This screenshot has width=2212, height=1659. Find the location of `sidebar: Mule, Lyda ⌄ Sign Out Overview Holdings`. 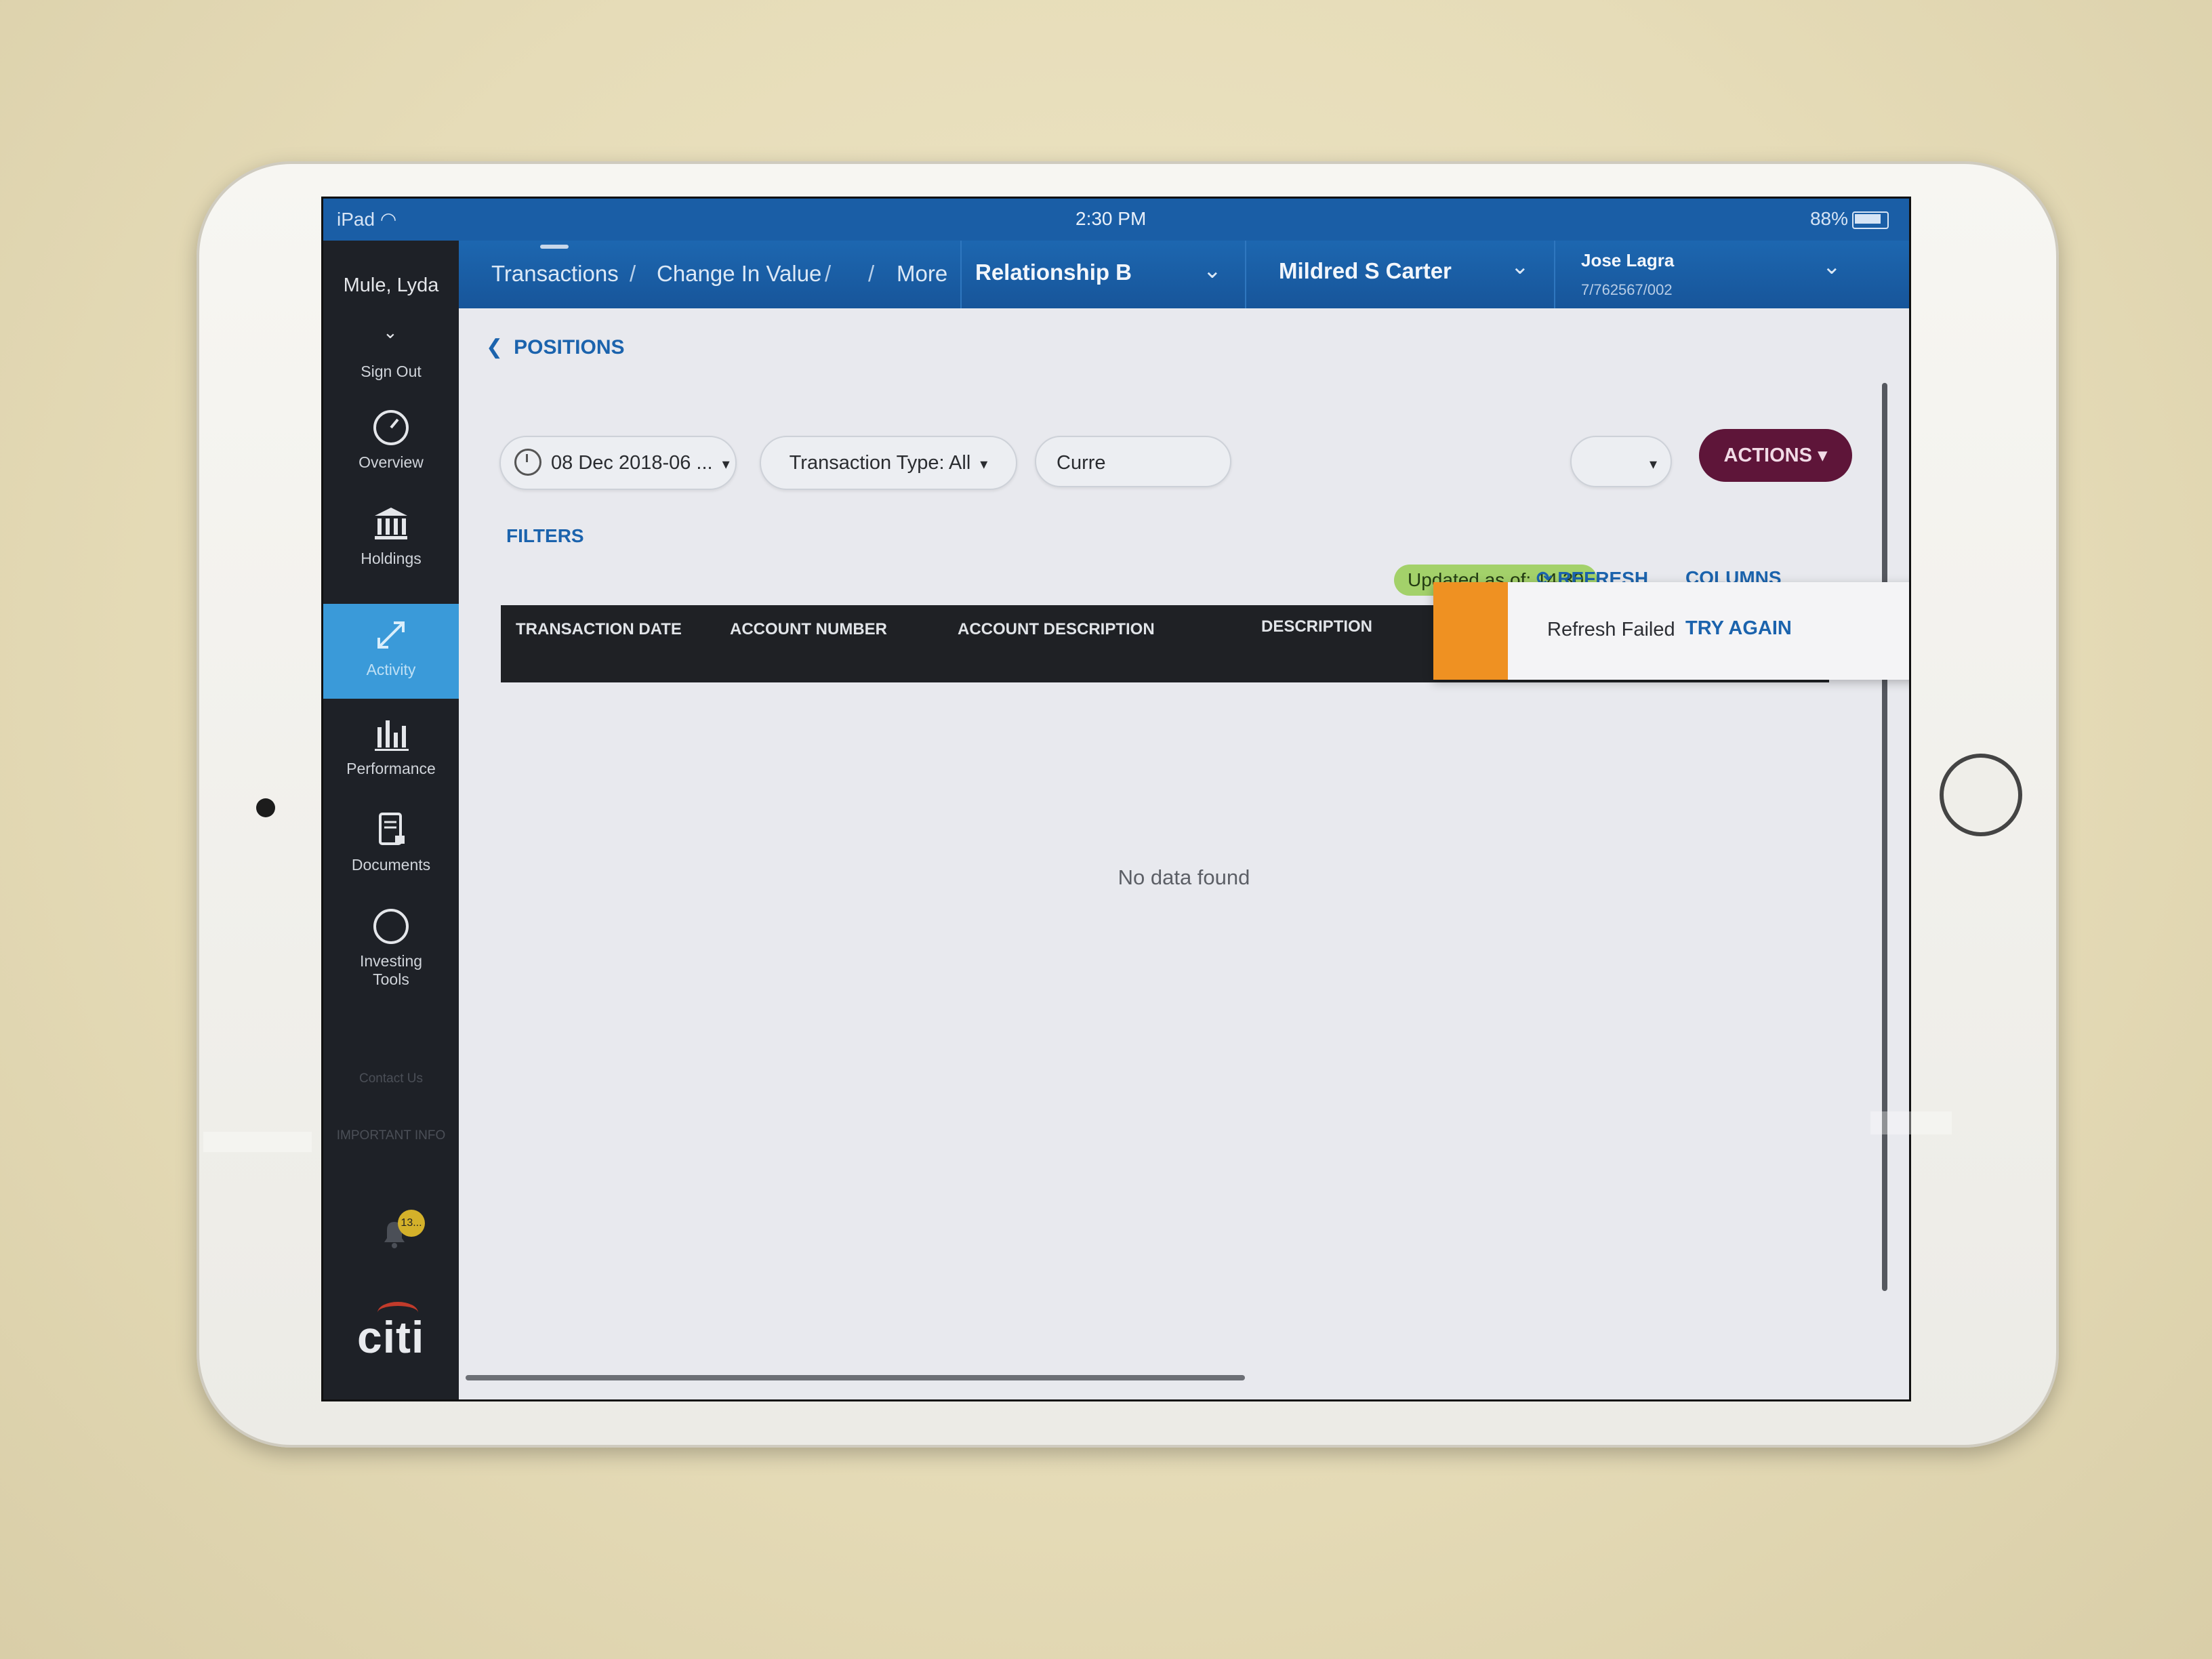

sidebar: Mule, Lyda ⌄ Sign Out Overview Holdings is located at coordinates (391, 820).